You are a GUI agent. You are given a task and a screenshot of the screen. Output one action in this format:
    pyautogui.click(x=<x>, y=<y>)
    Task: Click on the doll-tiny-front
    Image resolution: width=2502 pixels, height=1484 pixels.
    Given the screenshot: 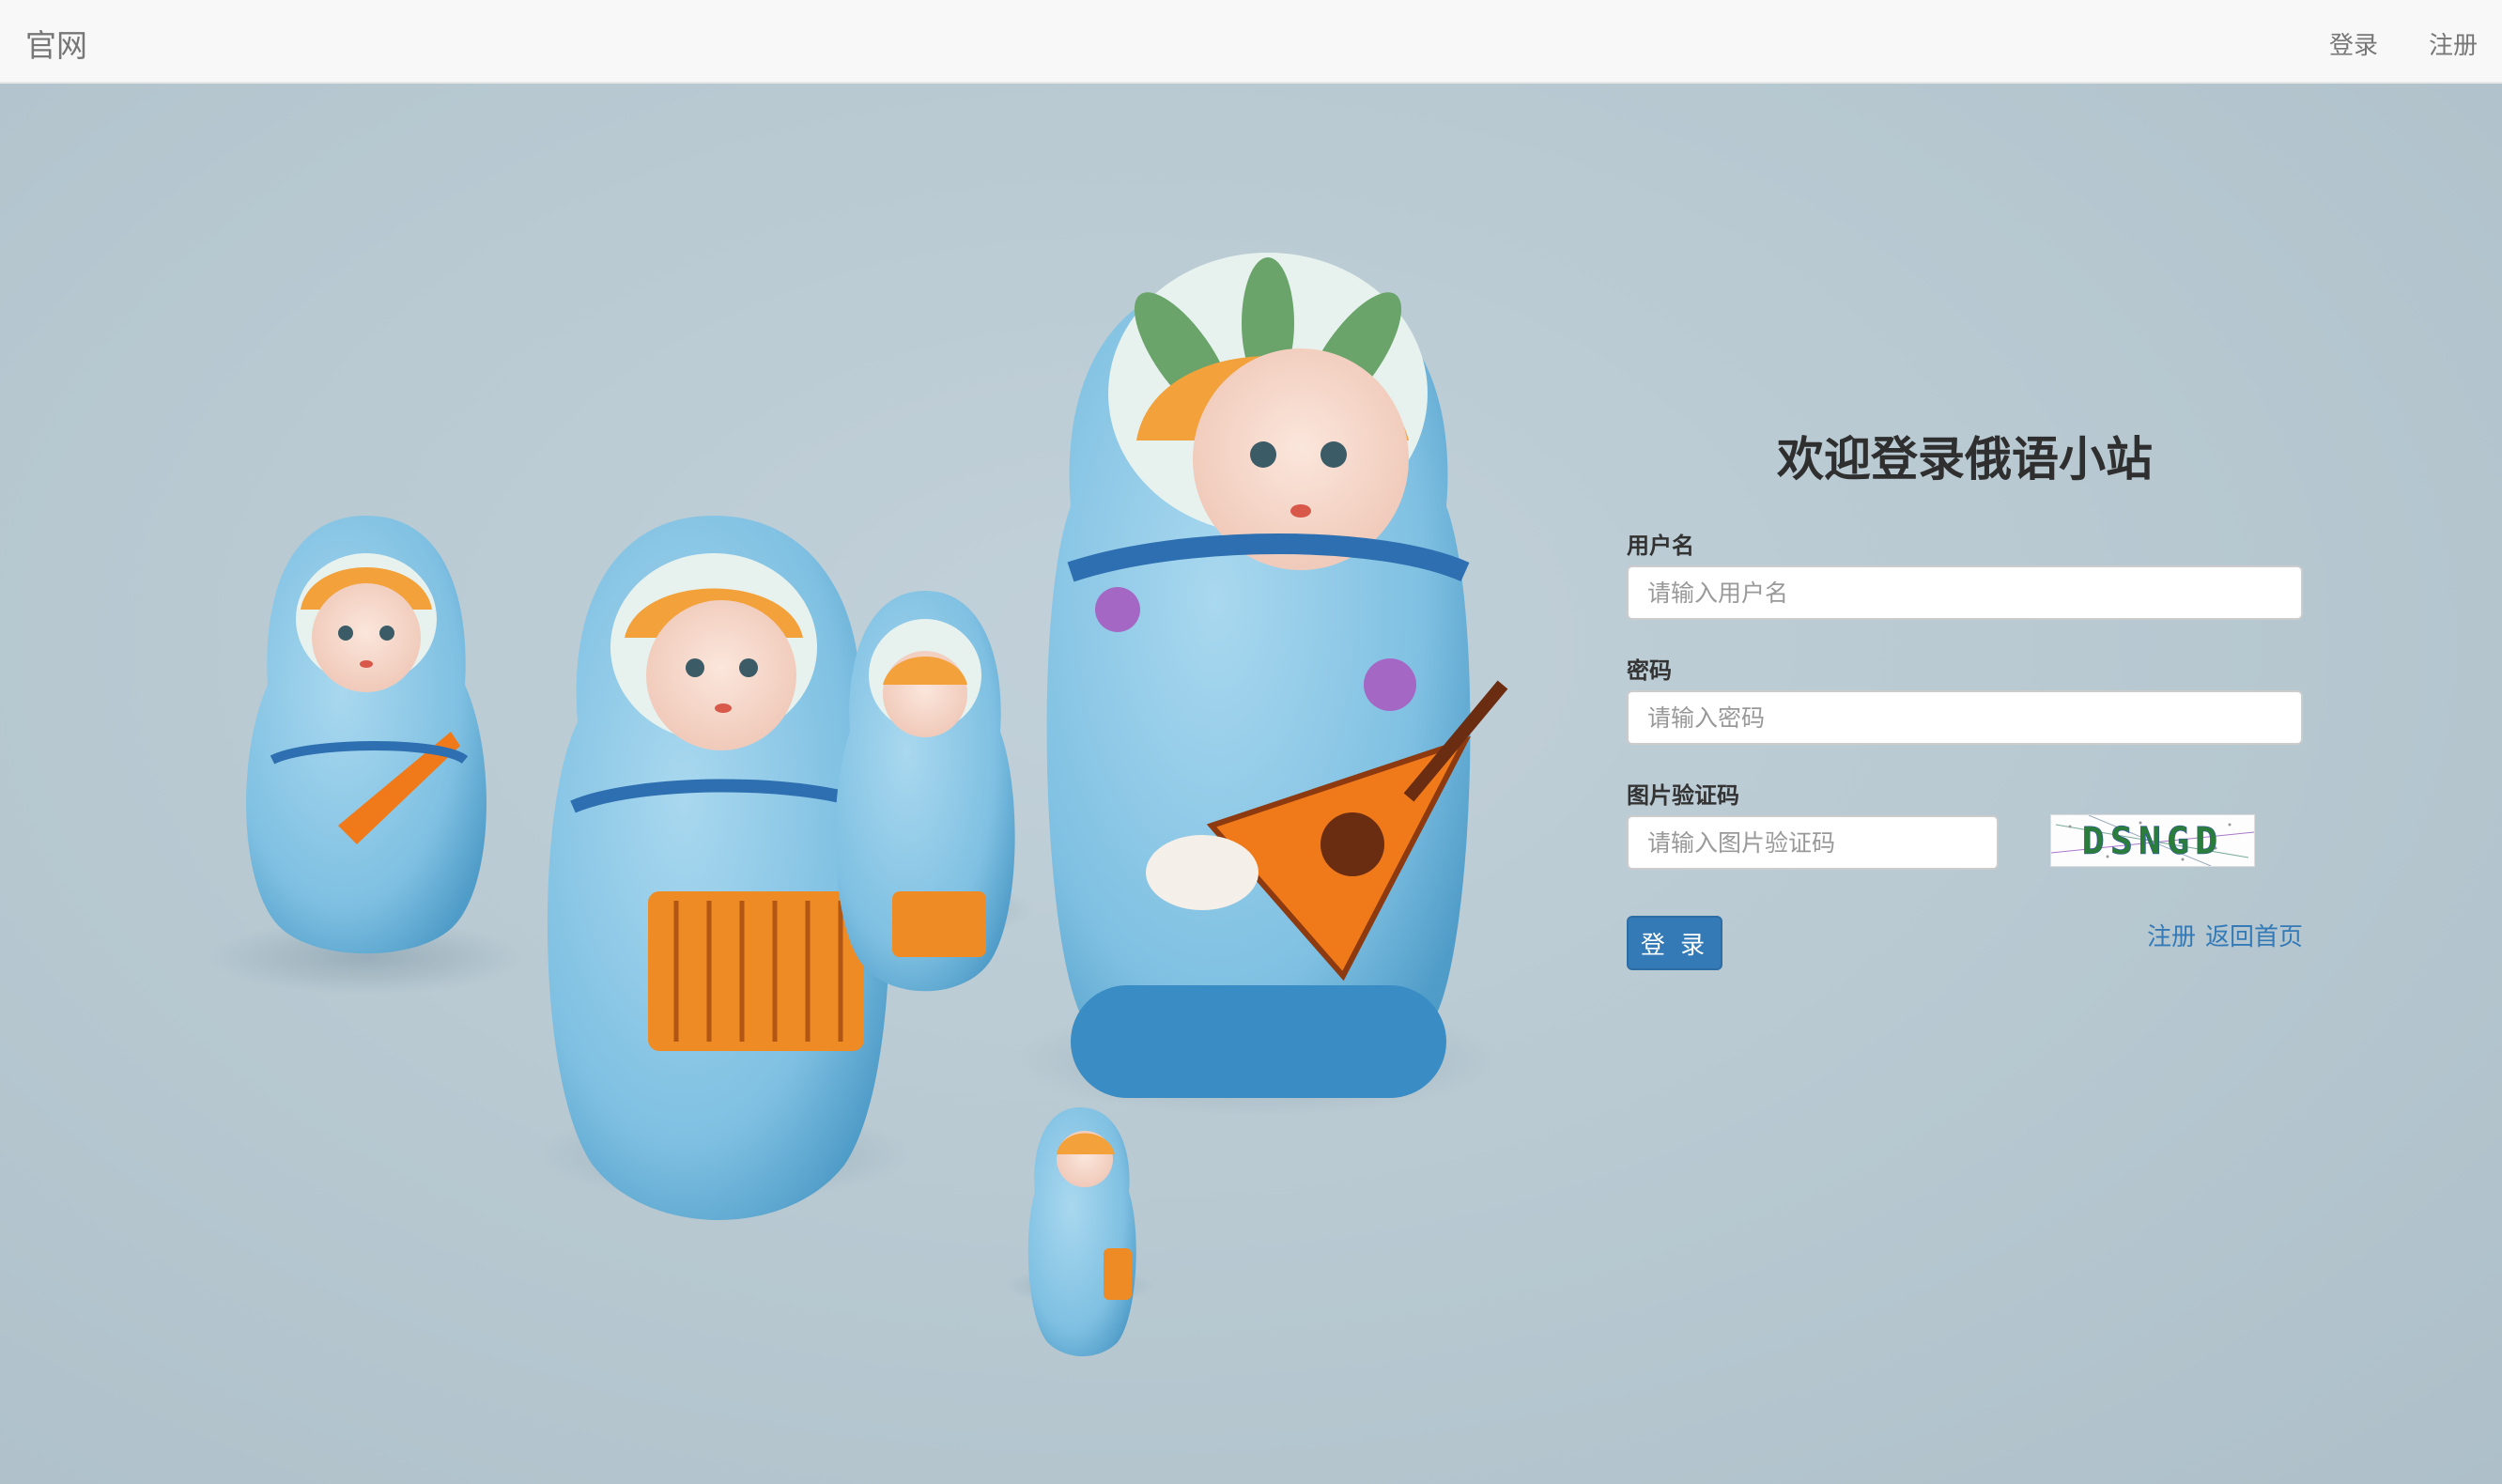 What is the action you would take?
    pyautogui.click(x=1081, y=1231)
    